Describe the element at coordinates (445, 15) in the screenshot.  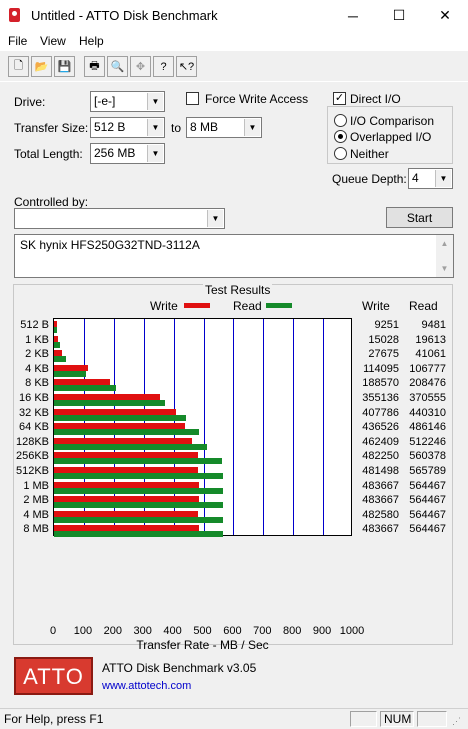
I see `close-button: ✕` at that location.